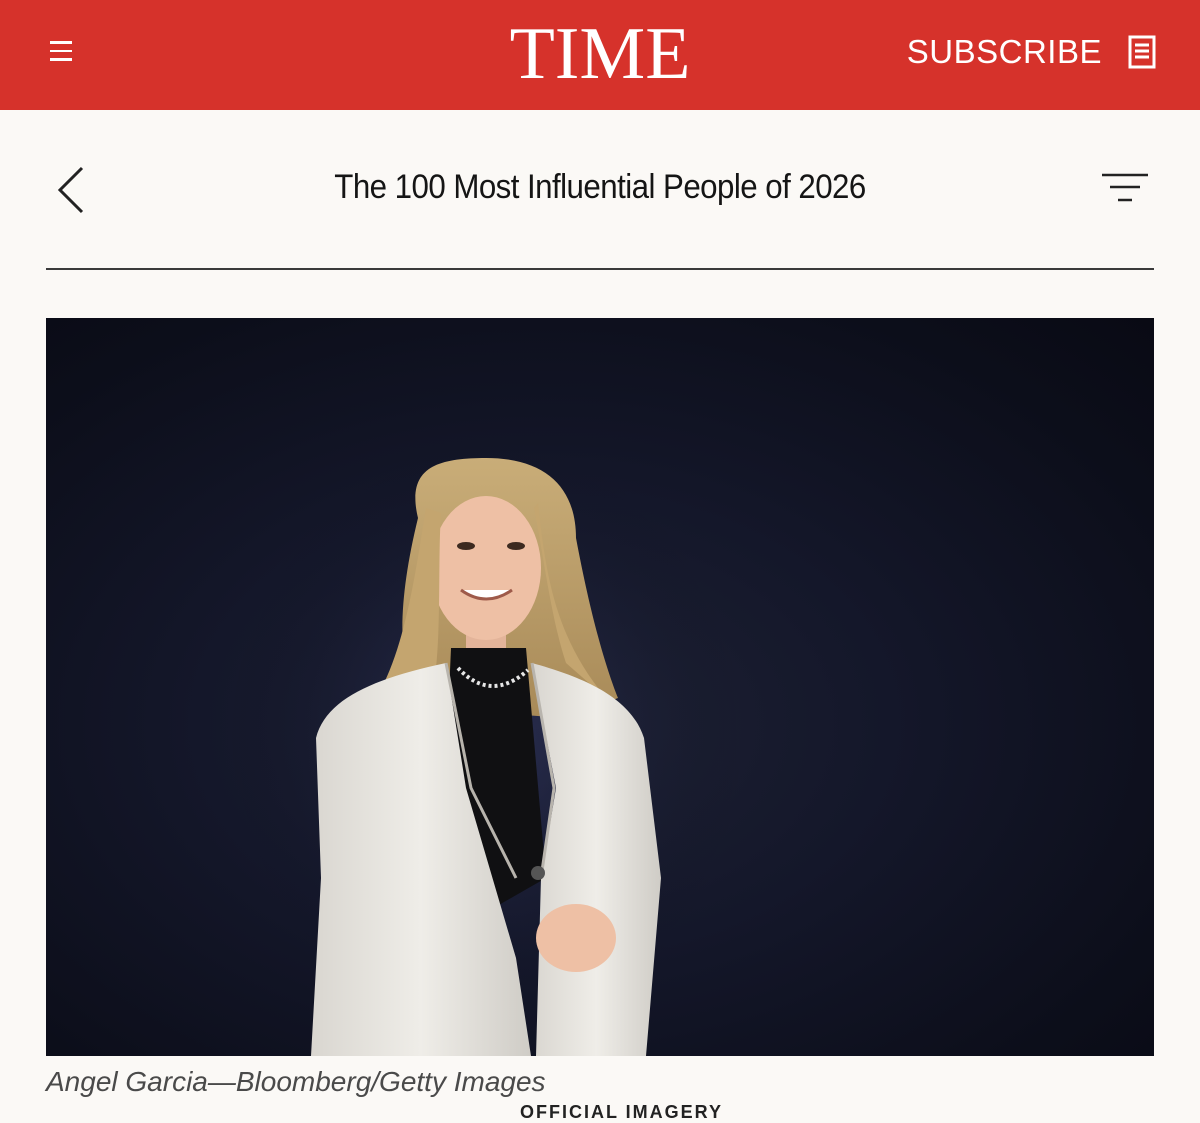 This screenshot has width=1200, height=1123. What do you see at coordinates (1142, 52) in the screenshot?
I see `magazine-icon` at bounding box center [1142, 52].